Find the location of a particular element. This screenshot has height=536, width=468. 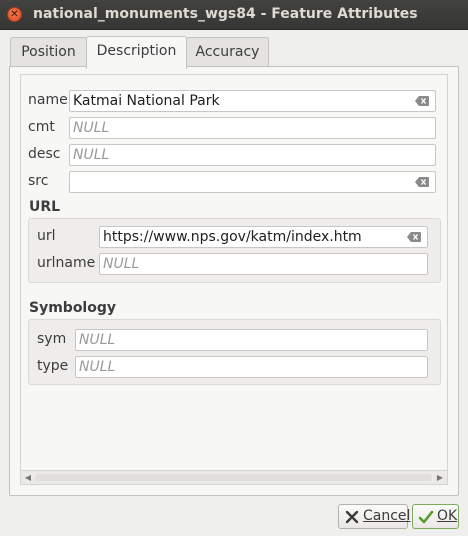

name-label: name is located at coordinates (48, 100).